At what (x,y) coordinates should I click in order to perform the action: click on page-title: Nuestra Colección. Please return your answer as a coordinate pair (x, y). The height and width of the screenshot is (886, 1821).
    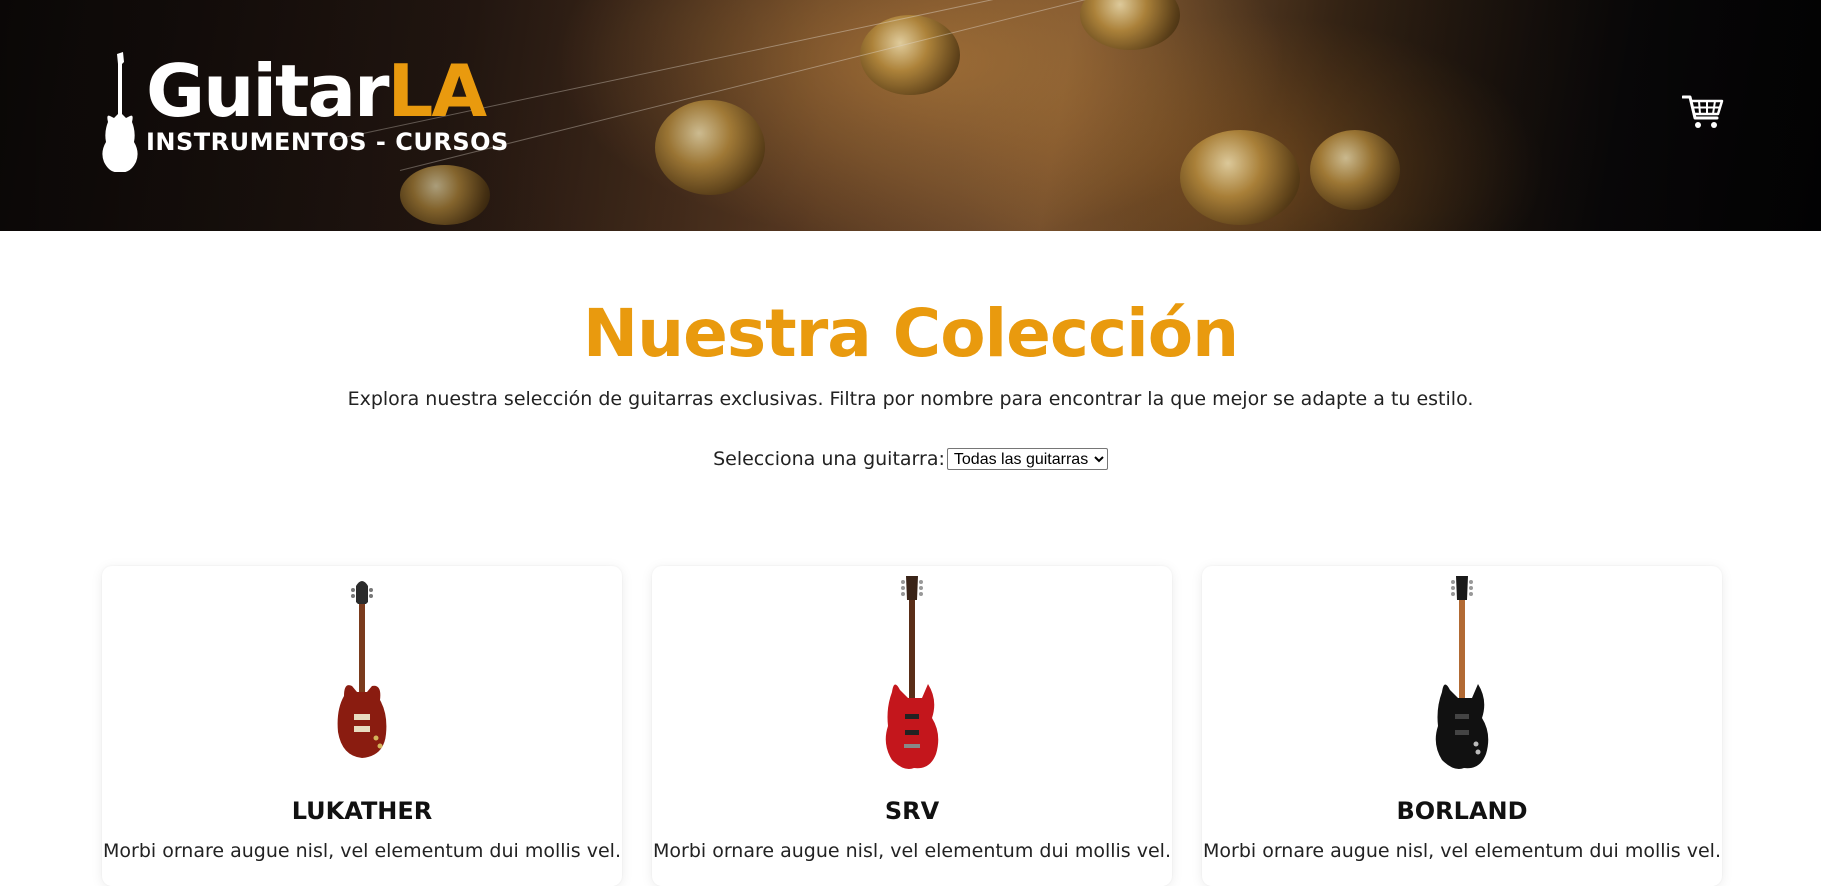
    Looking at the image, I should click on (910, 333).